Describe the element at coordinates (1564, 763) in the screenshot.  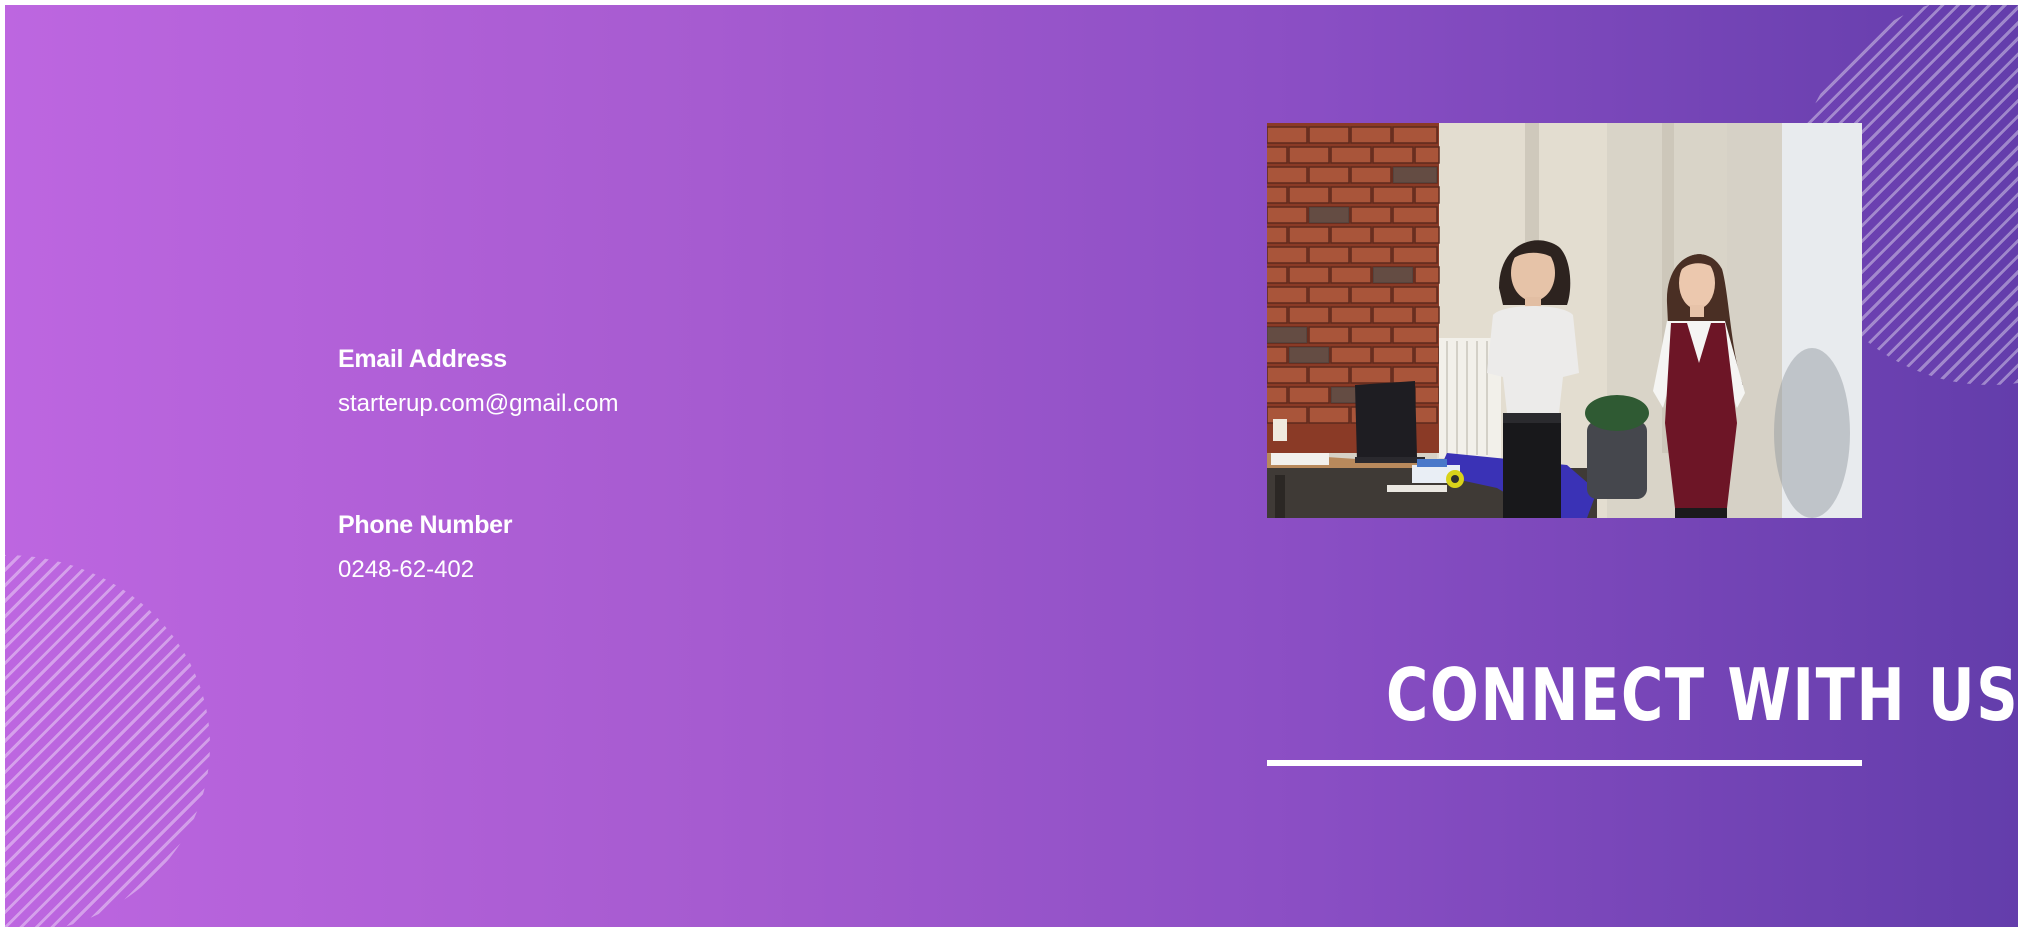
I see `title-underline` at that location.